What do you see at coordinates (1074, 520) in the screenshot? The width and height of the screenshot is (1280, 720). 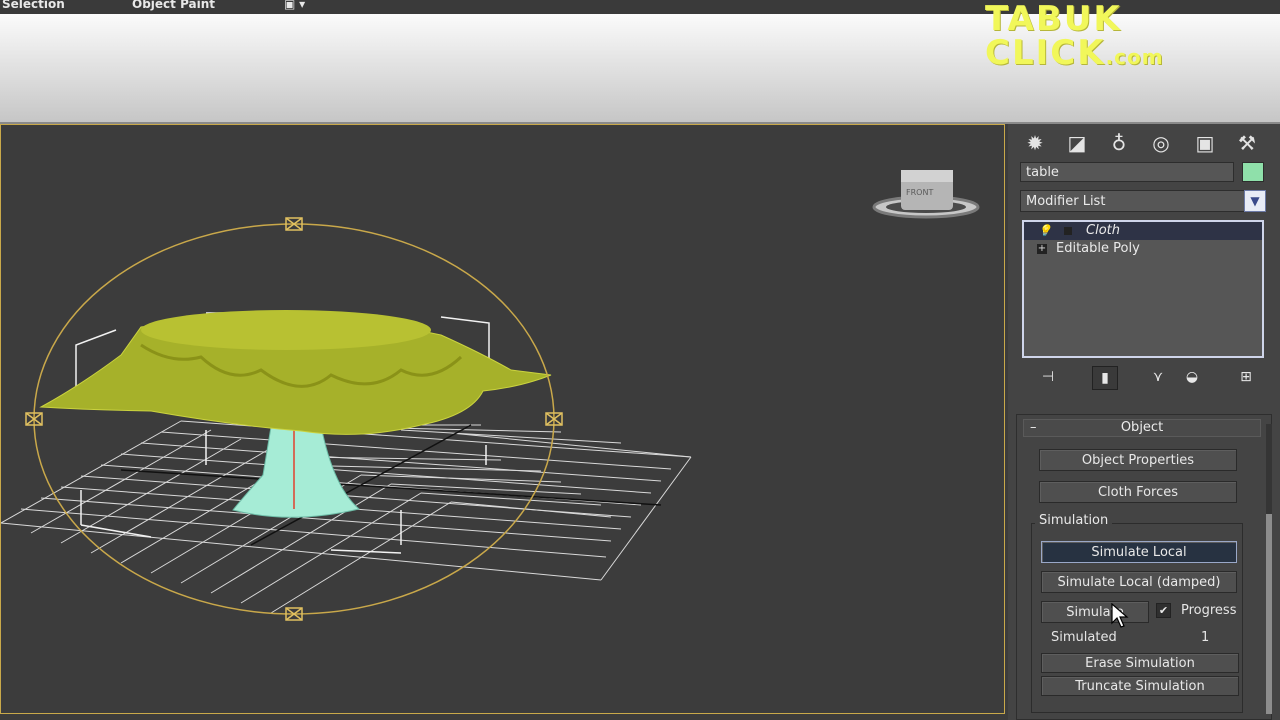 I see `simulation-group-label: Simulation` at bounding box center [1074, 520].